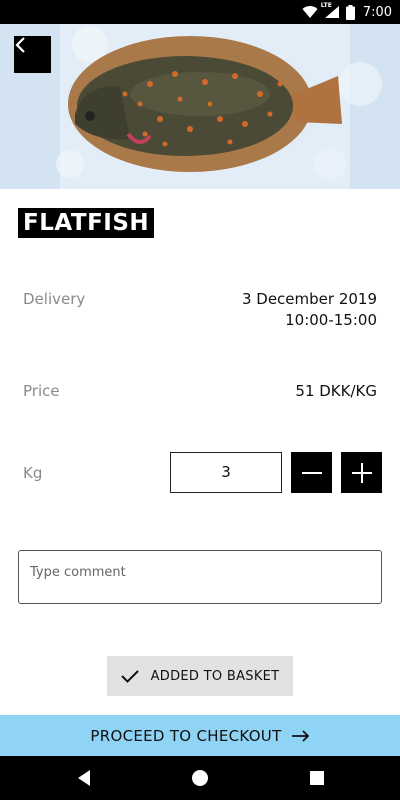 This screenshot has width=400, height=800. What do you see at coordinates (86, 223) in the screenshot?
I see `product-title: FLATFISH` at bounding box center [86, 223].